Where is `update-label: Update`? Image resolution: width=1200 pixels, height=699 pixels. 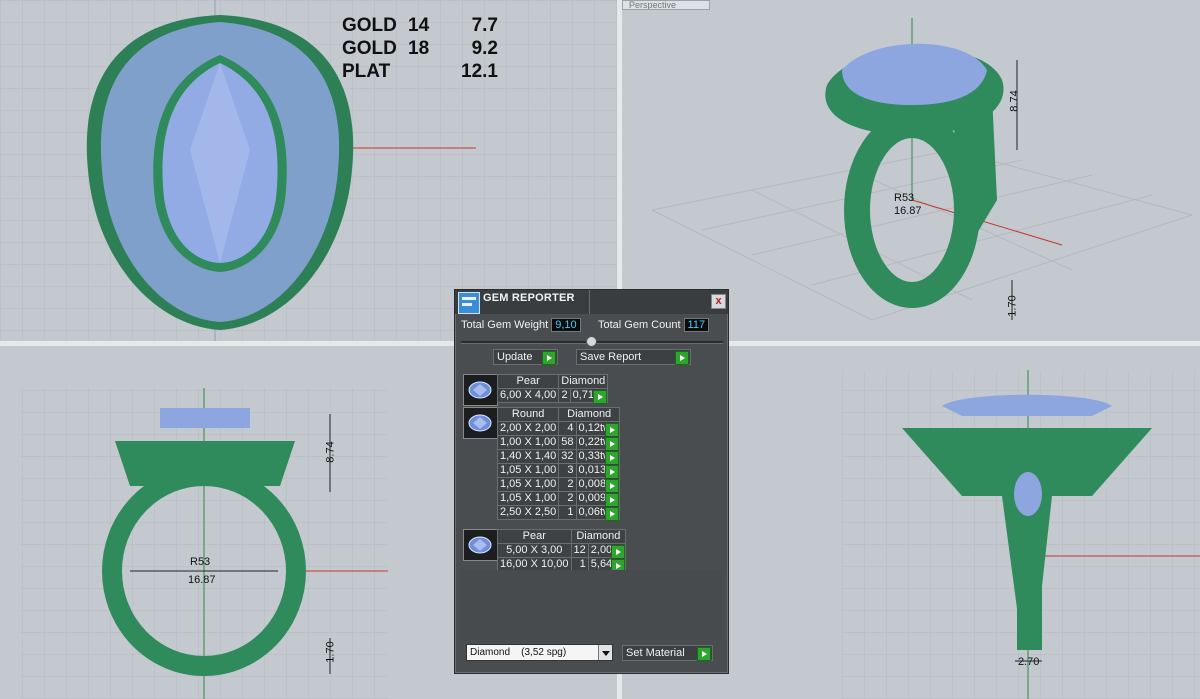
update-label: Update is located at coordinates (515, 357).